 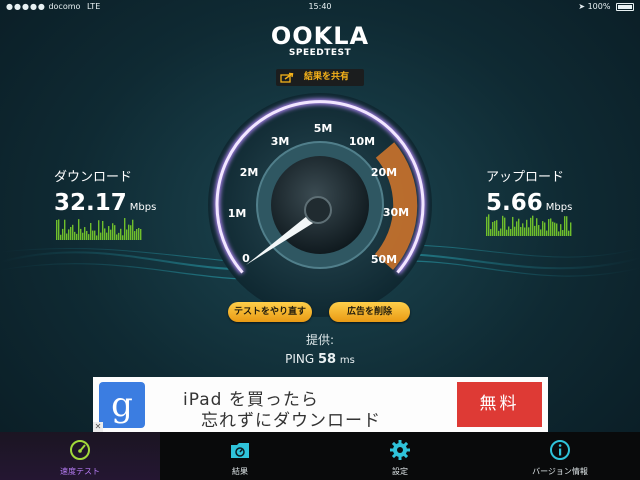 I want to click on upload-graph, so click(x=529, y=225).